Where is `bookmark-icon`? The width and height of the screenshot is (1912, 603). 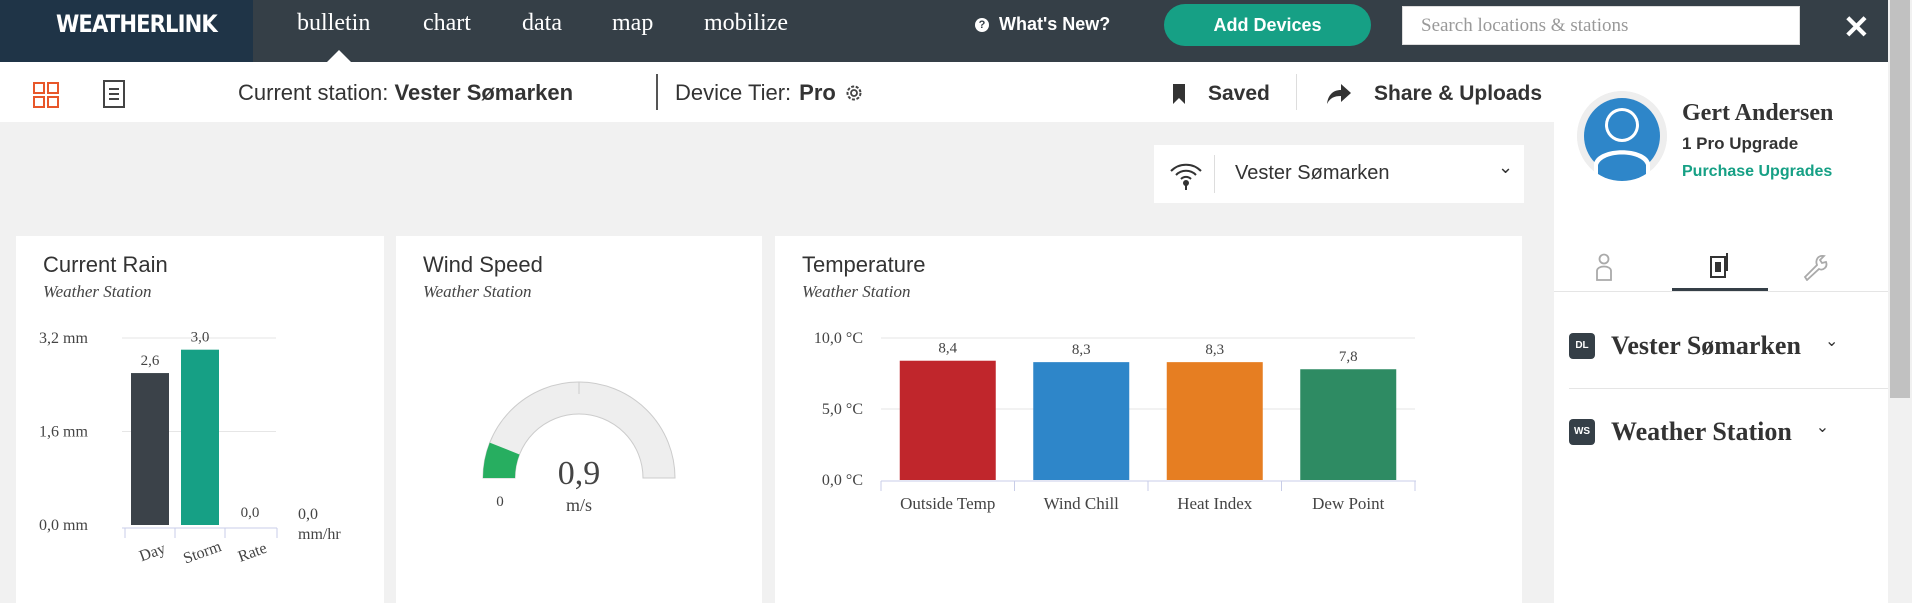
bookmark-icon is located at coordinates (1179, 94).